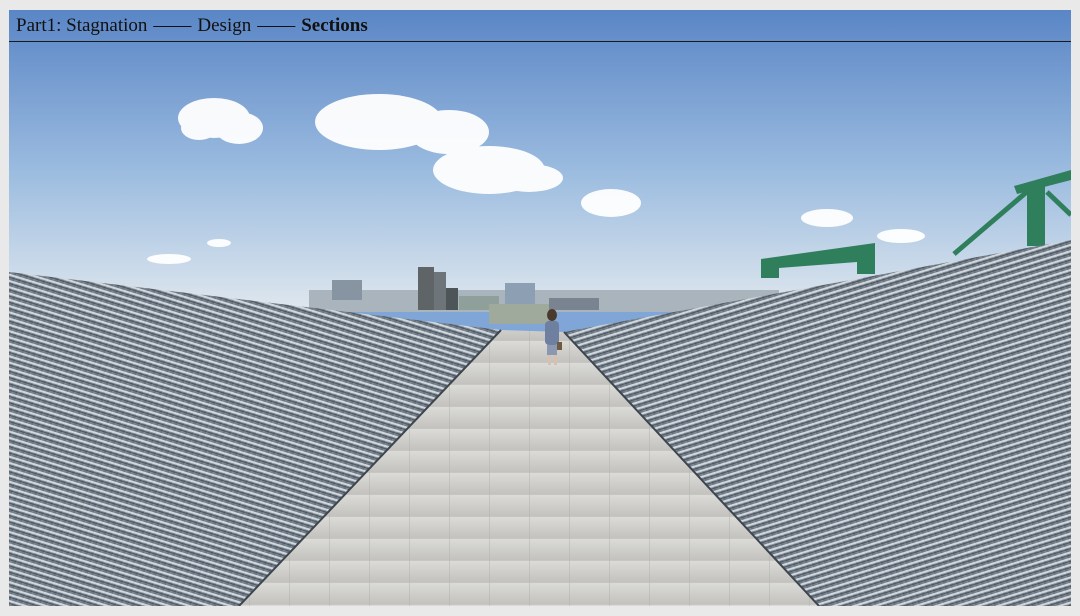 The image size is (1080, 616). Describe the element at coordinates (540, 25) in the screenshot. I see `breadcrumb: Part1: Stagnation —— Design —— Sections` at that location.